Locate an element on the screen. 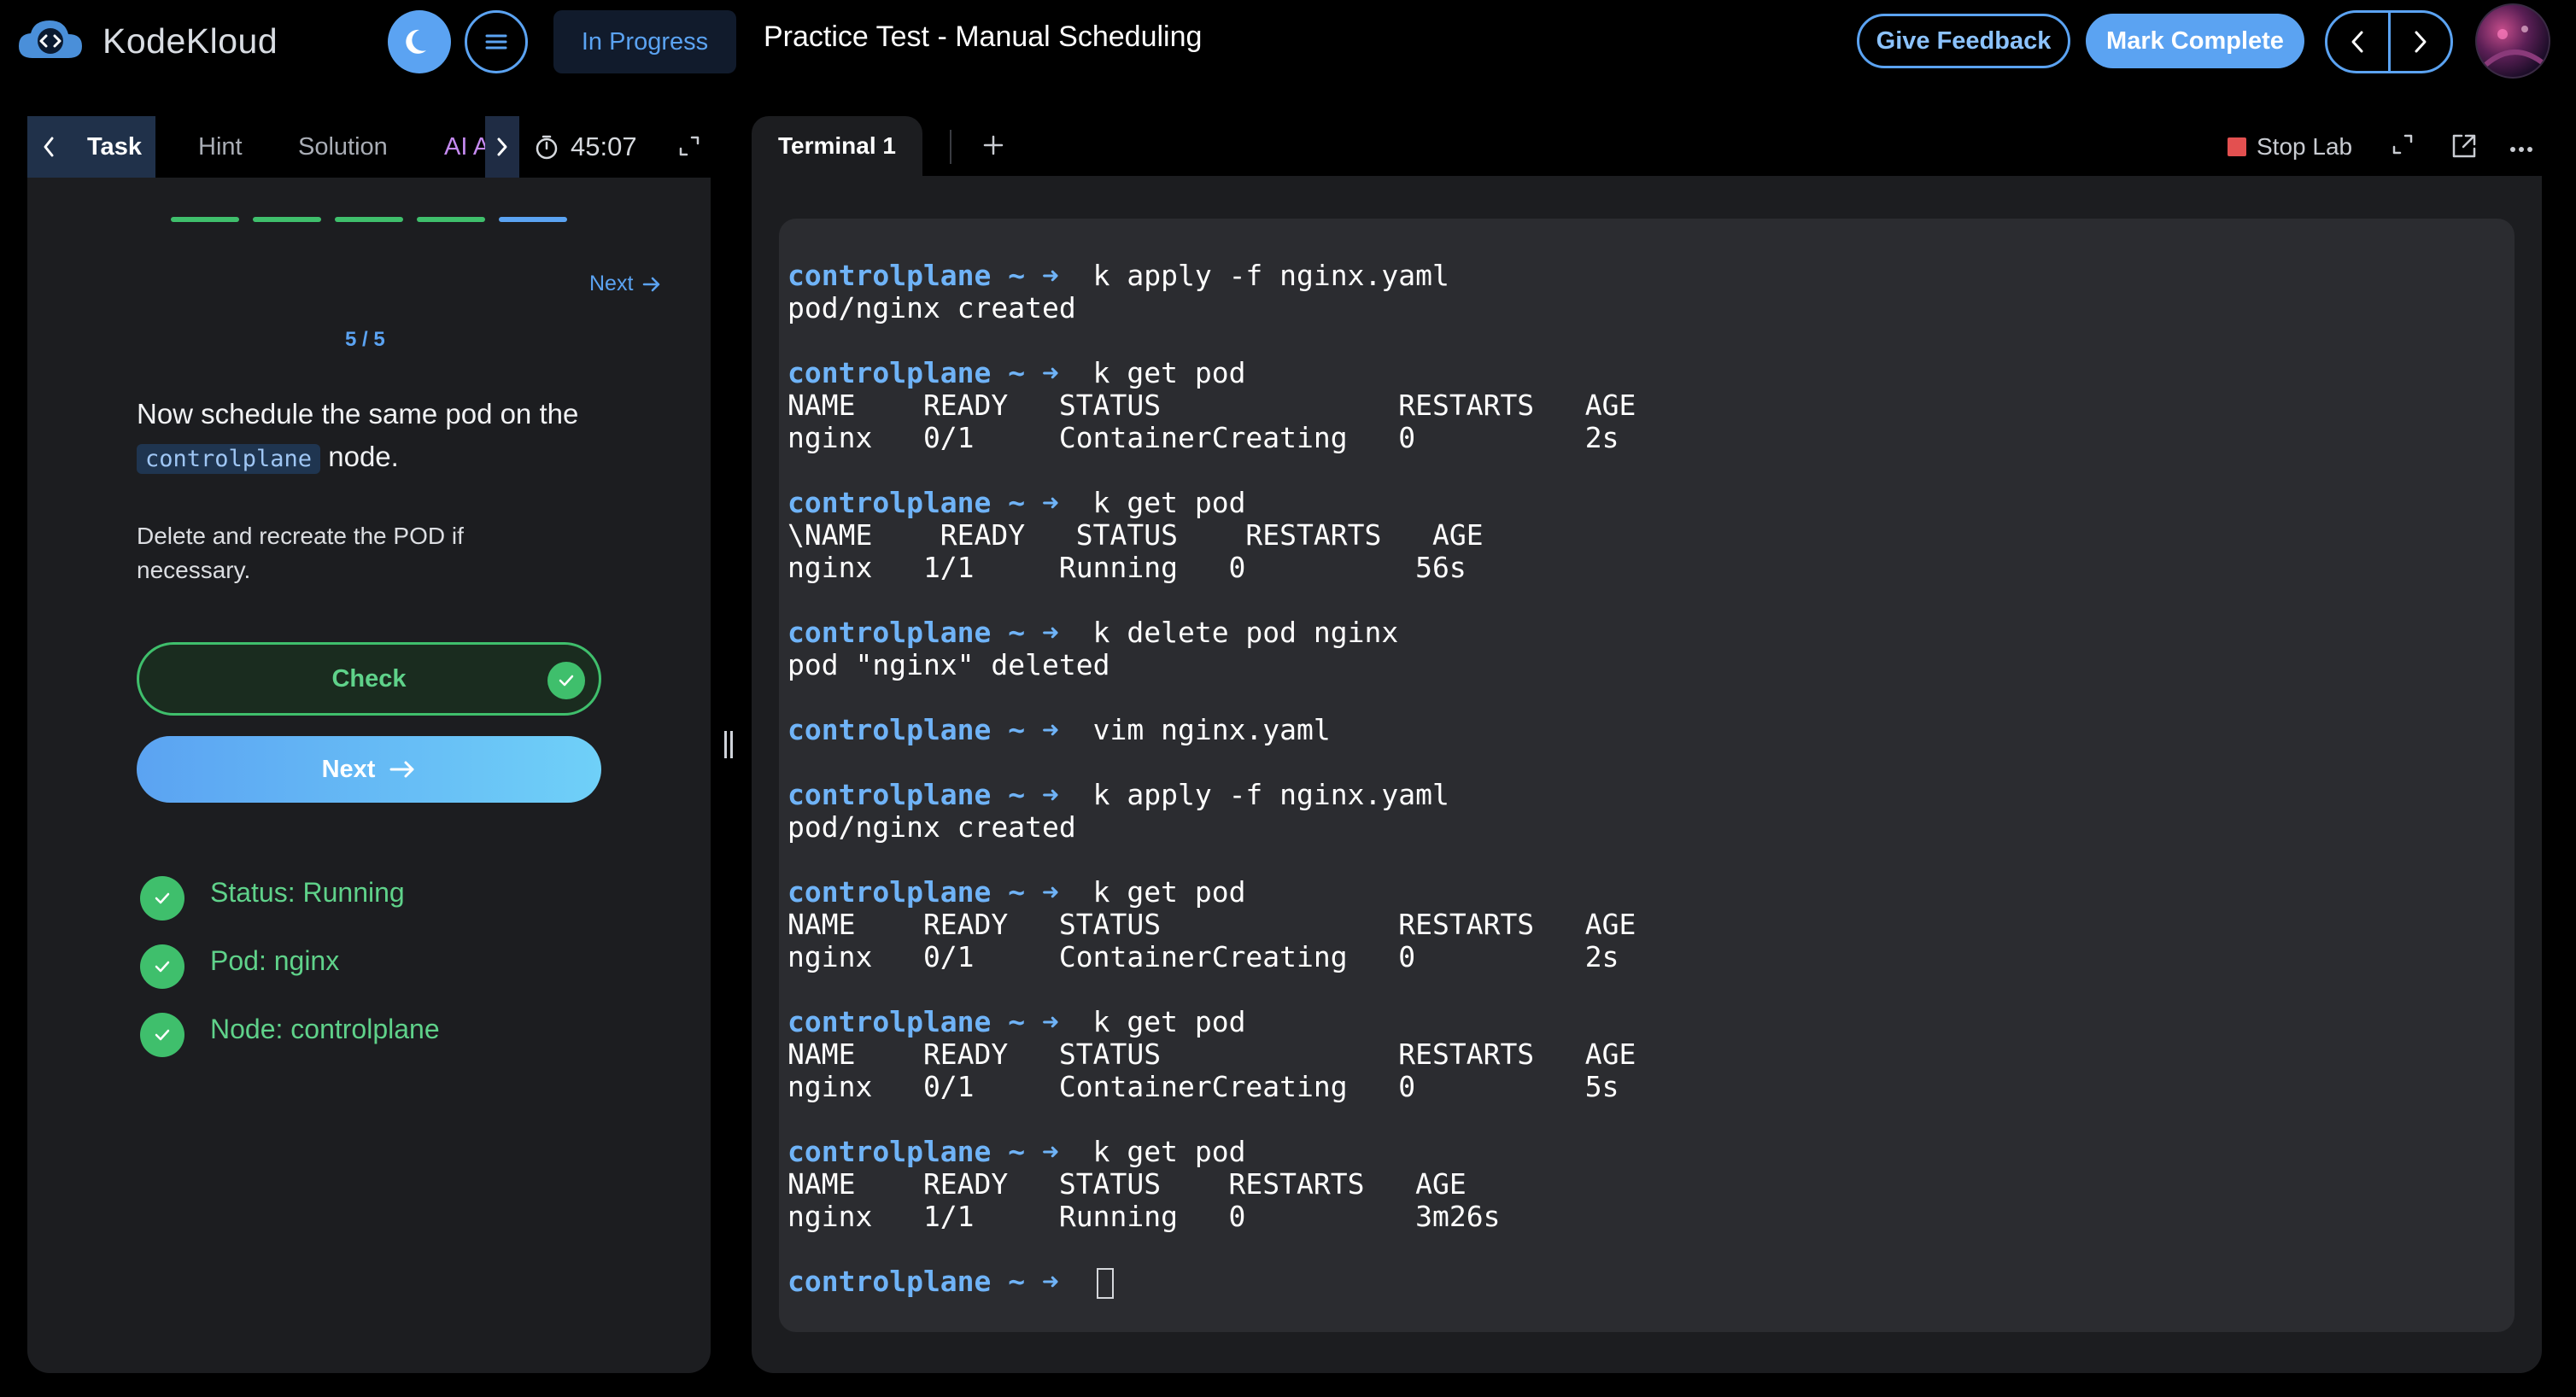 The image size is (2576, 1397). cloud-logo-icon is located at coordinates (50, 41).